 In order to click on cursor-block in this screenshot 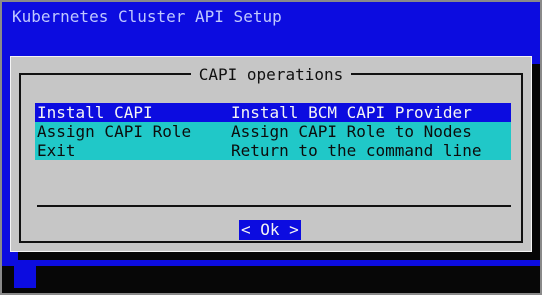, I will do `click(25, 277)`.